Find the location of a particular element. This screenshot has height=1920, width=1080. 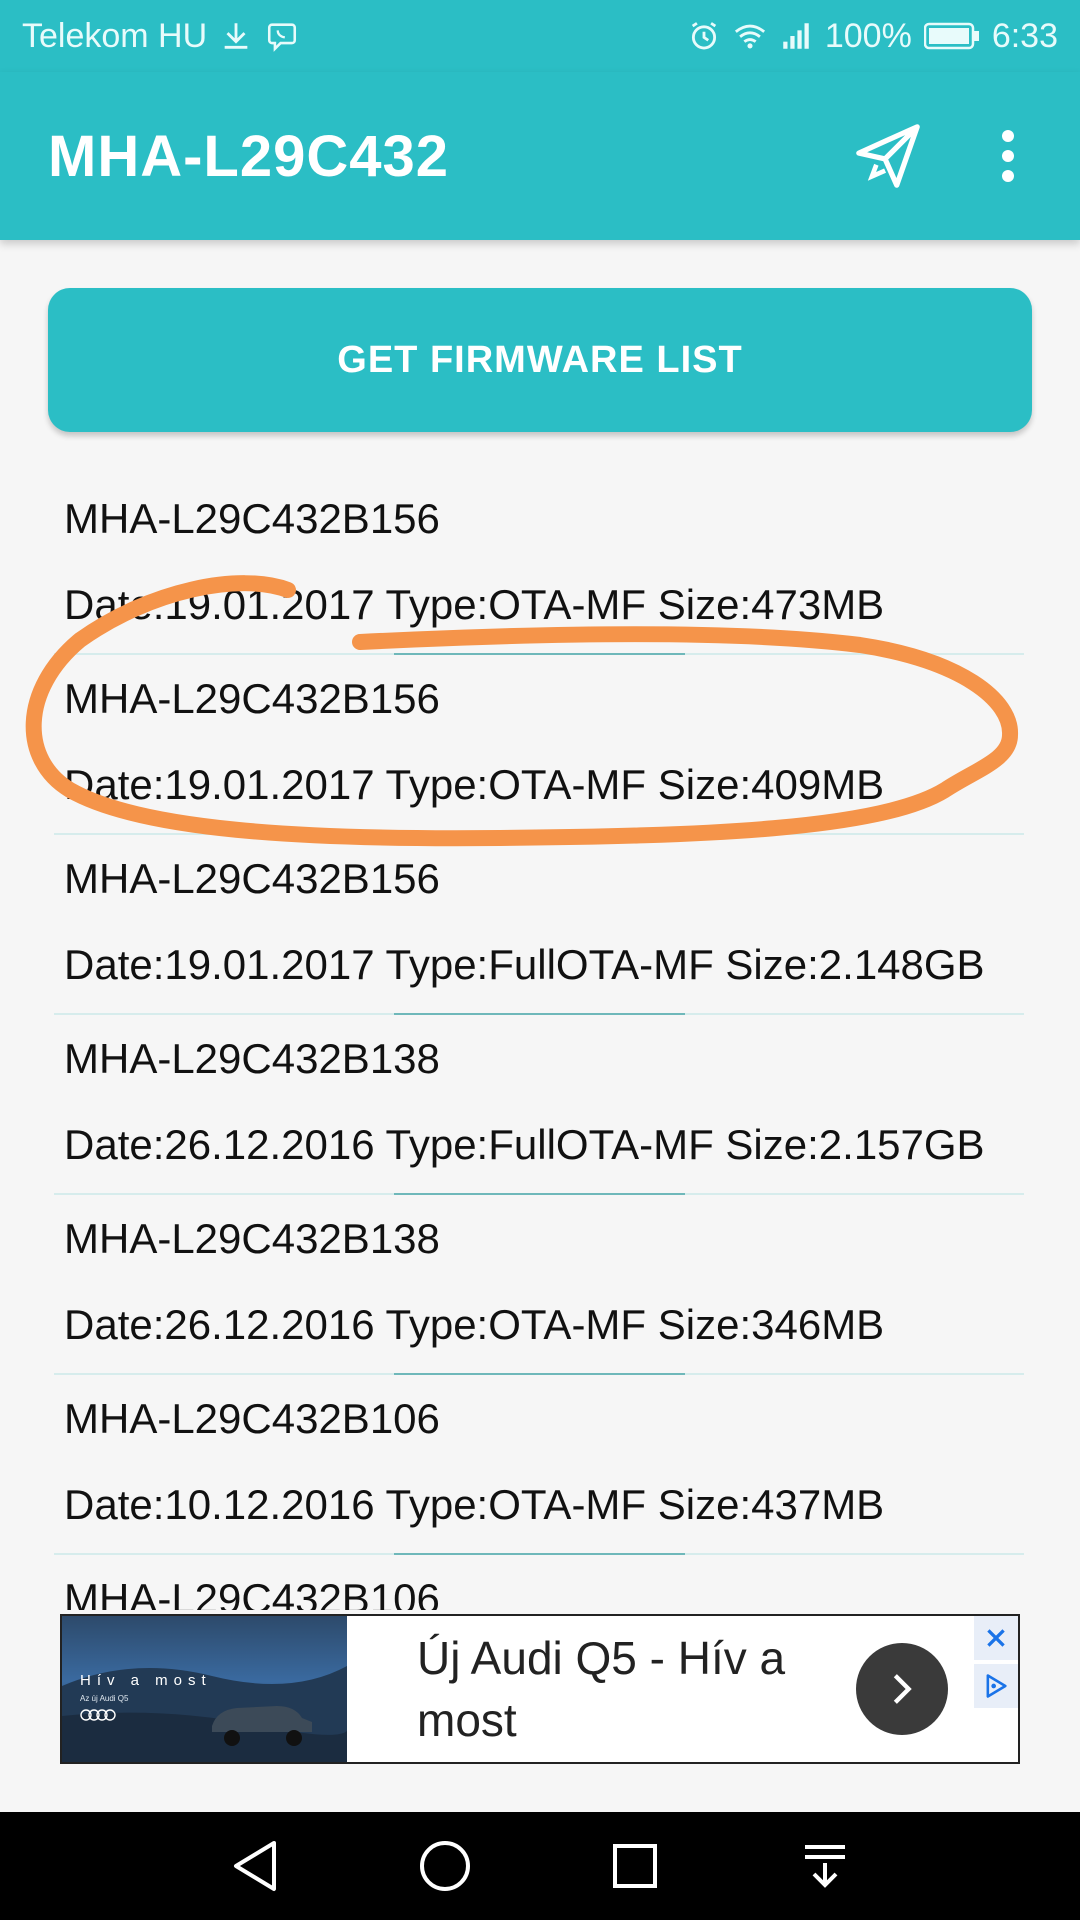

recents-square-icon is located at coordinates (635, 1866).